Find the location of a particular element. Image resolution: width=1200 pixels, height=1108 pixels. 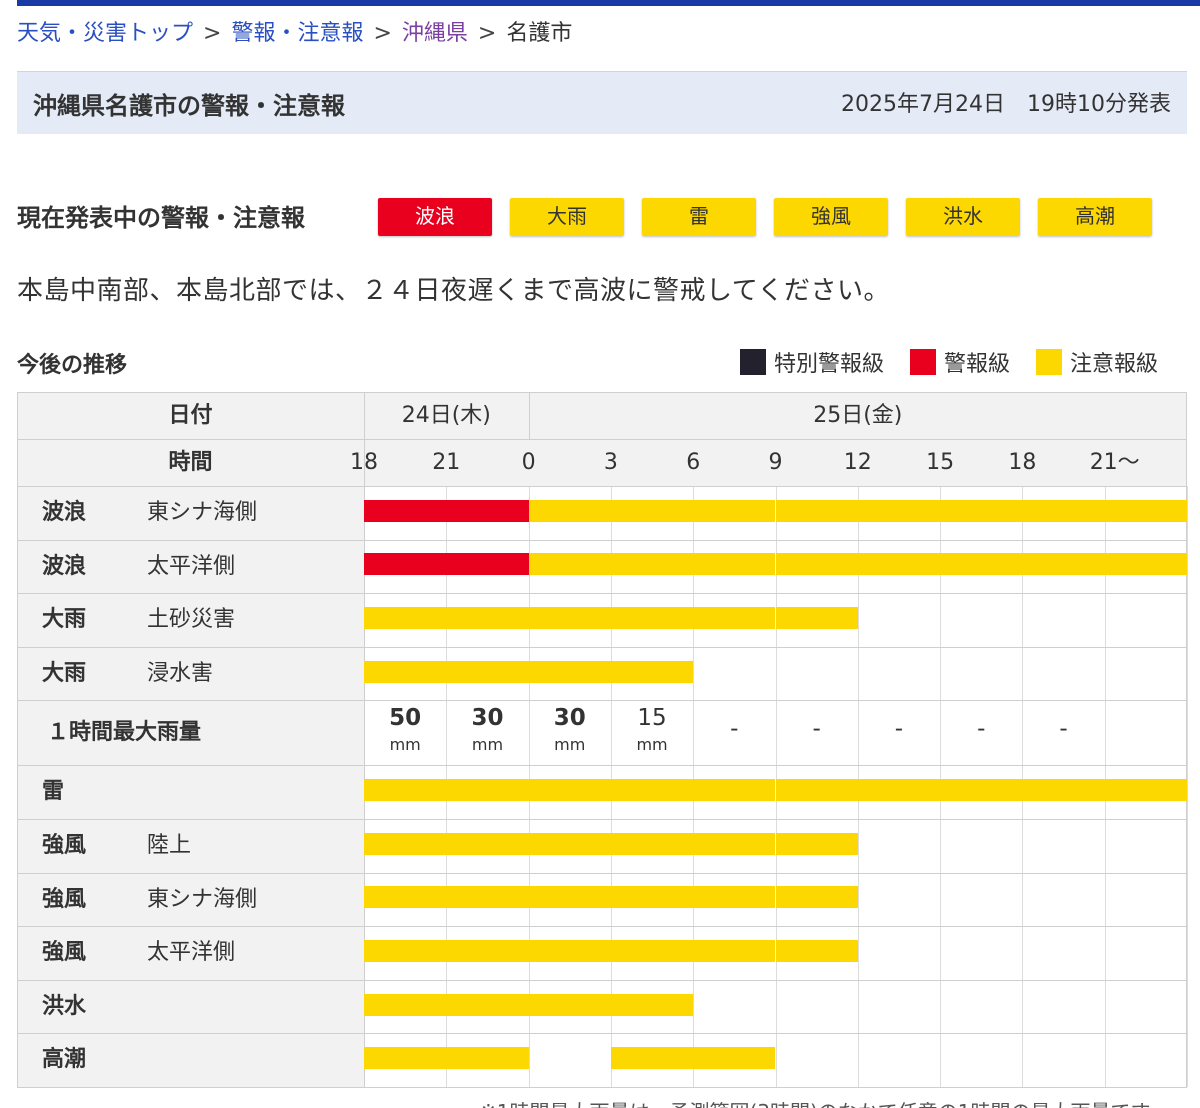

row-type-label: 強風 is located at coordinates (64, 899).